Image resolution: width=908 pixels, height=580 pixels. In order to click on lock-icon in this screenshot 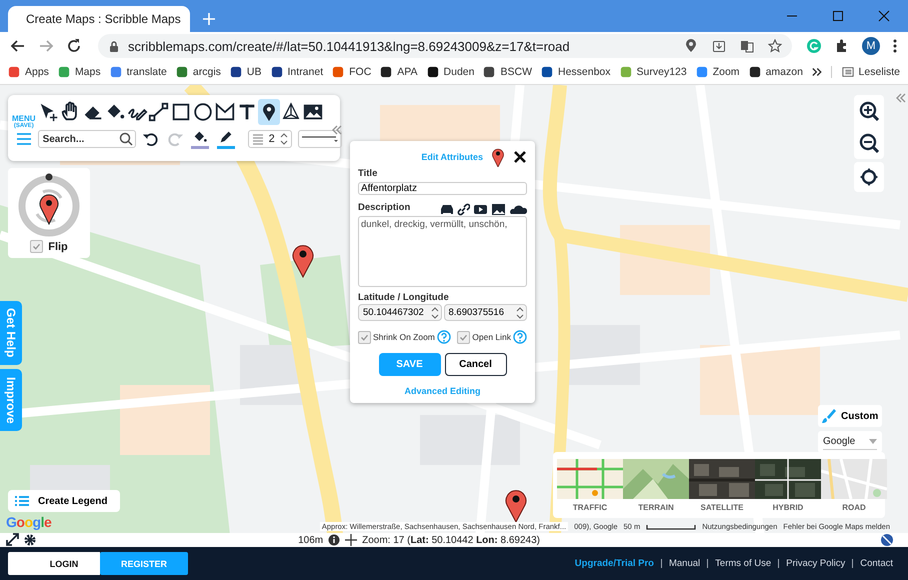, I will do `click(114, 46)`.